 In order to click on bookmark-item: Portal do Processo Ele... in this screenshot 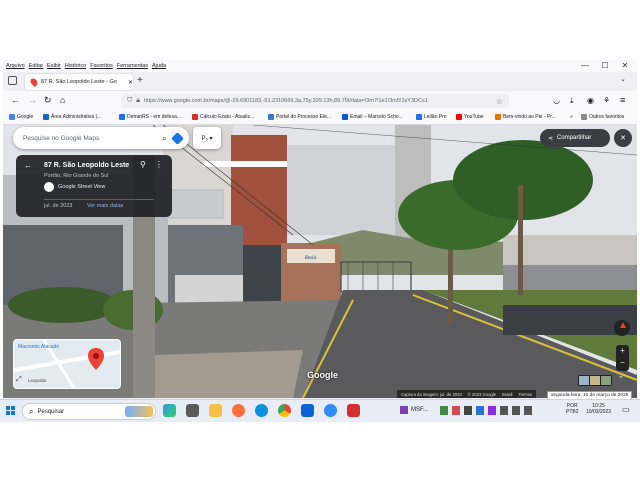, I will do `click(299, 117)`.